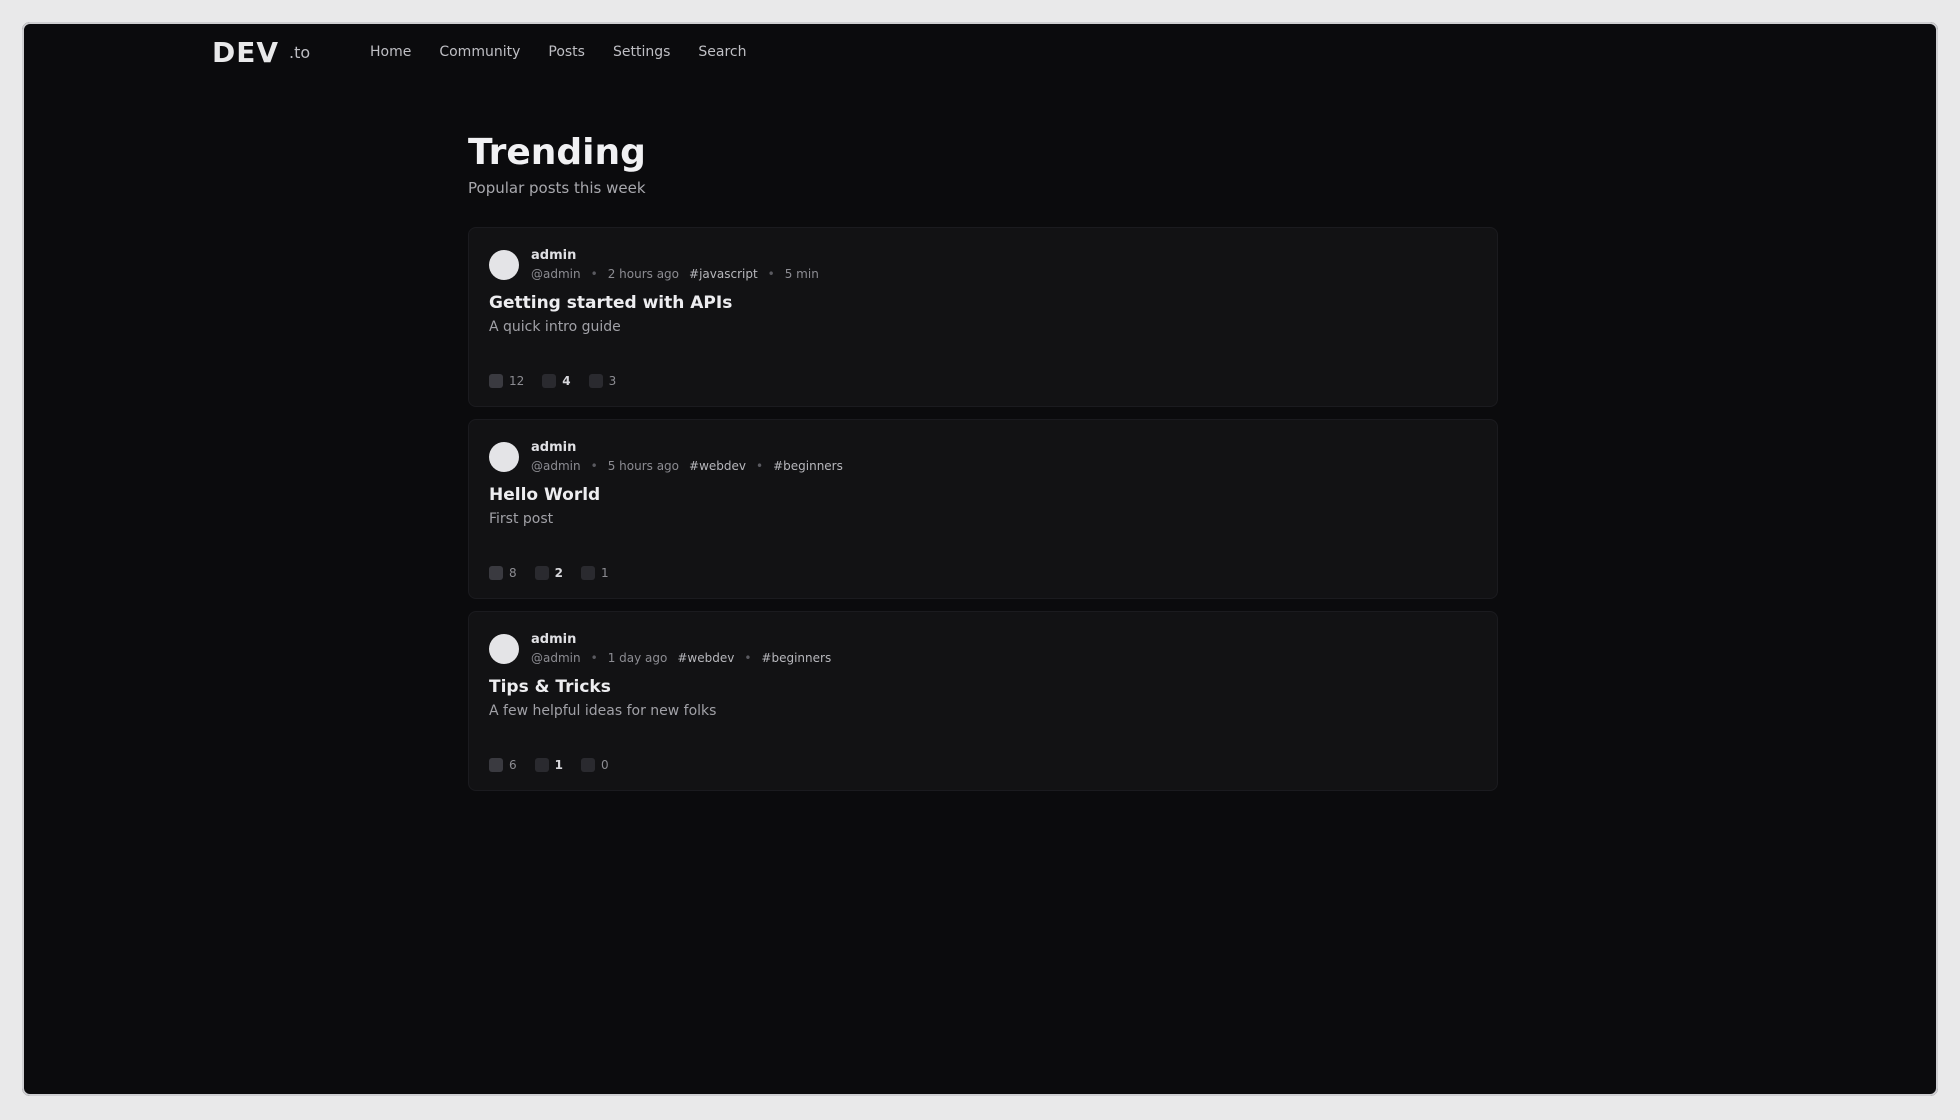 Image resolution: width=1960 pixels, height=1120 pixels. I want to click on comments-button: 0, so click(595, 765).